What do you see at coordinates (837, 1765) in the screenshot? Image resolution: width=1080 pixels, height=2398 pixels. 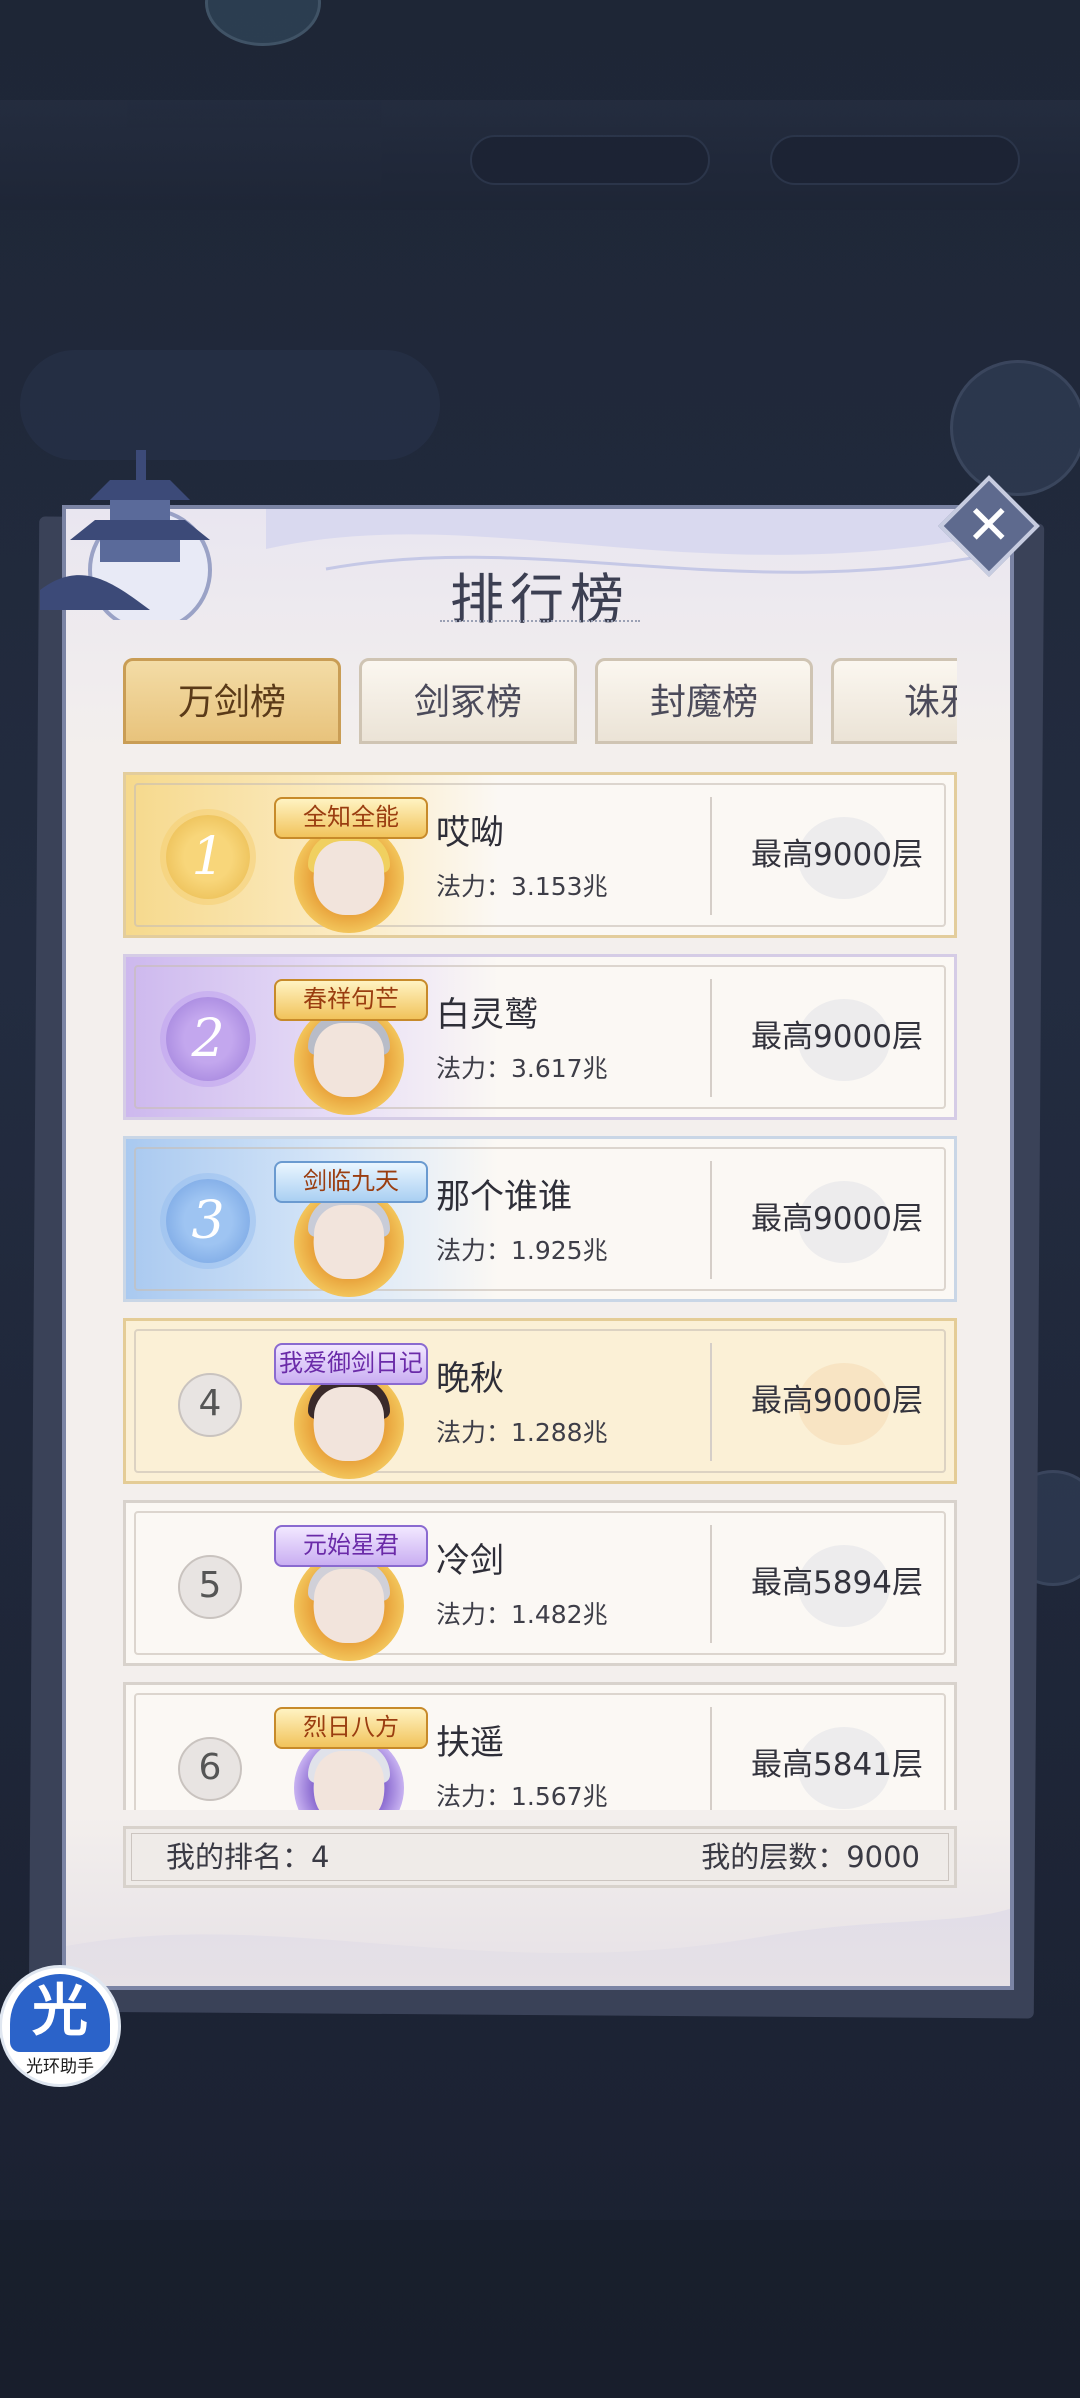 I see `highest-floor: 最高5841层` at bounding box center [837, 1765].